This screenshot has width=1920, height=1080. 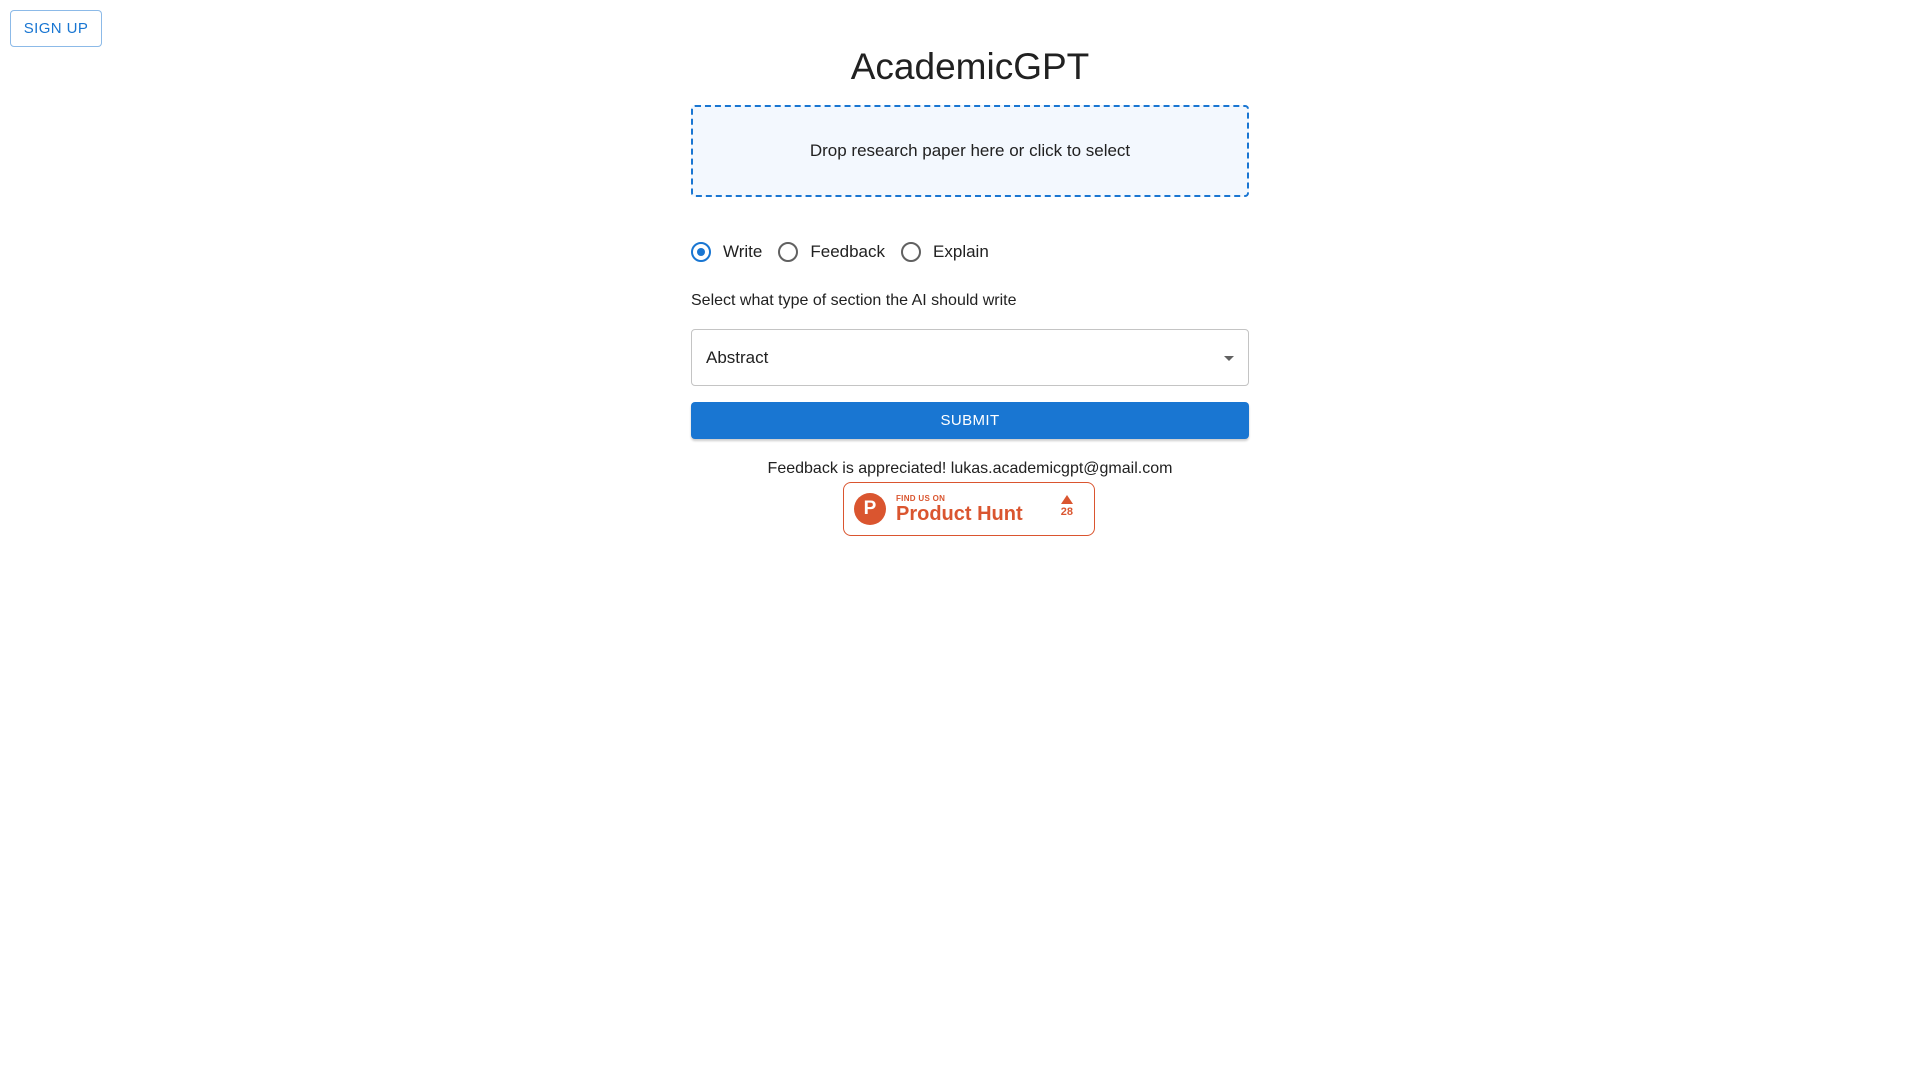 I want to click on product-hunt-badge: P FIND US ON Product Hunt 28, so click(x=969, y=509).